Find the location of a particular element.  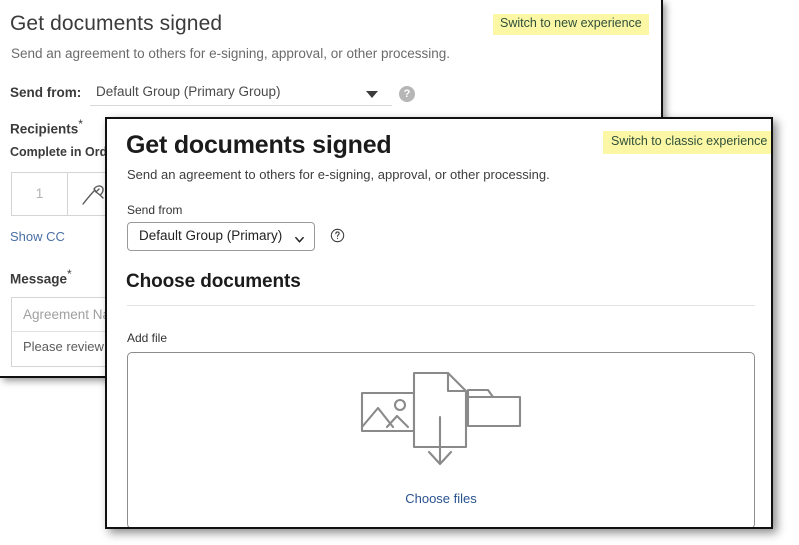

classic-send-from-row: Send from: Default Group (Primary Group) is located at coordinates (220, 95).